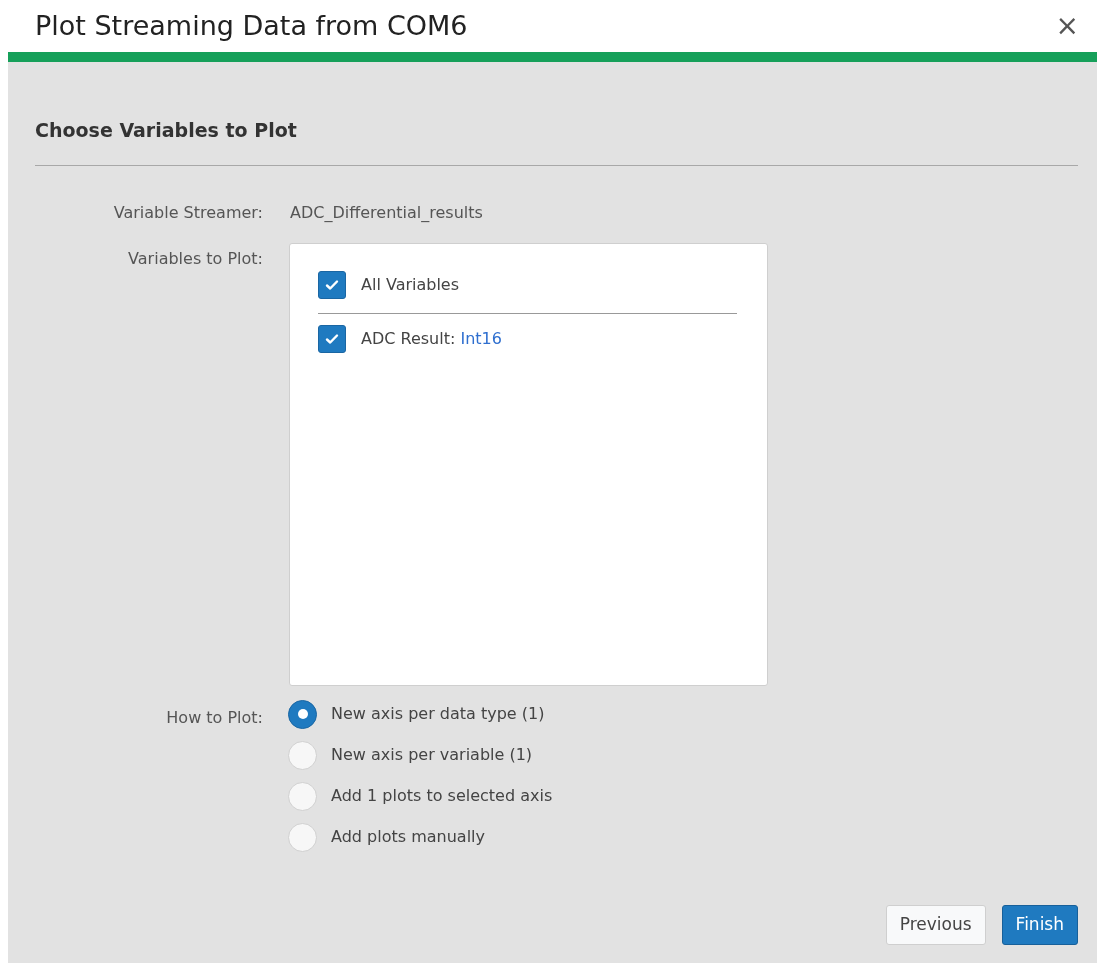 This screenshot has width=1097, height=963. Describe the element at coordinates (408, 837) in the screenshot. I see `radio-label: Add plots manually` at that location.